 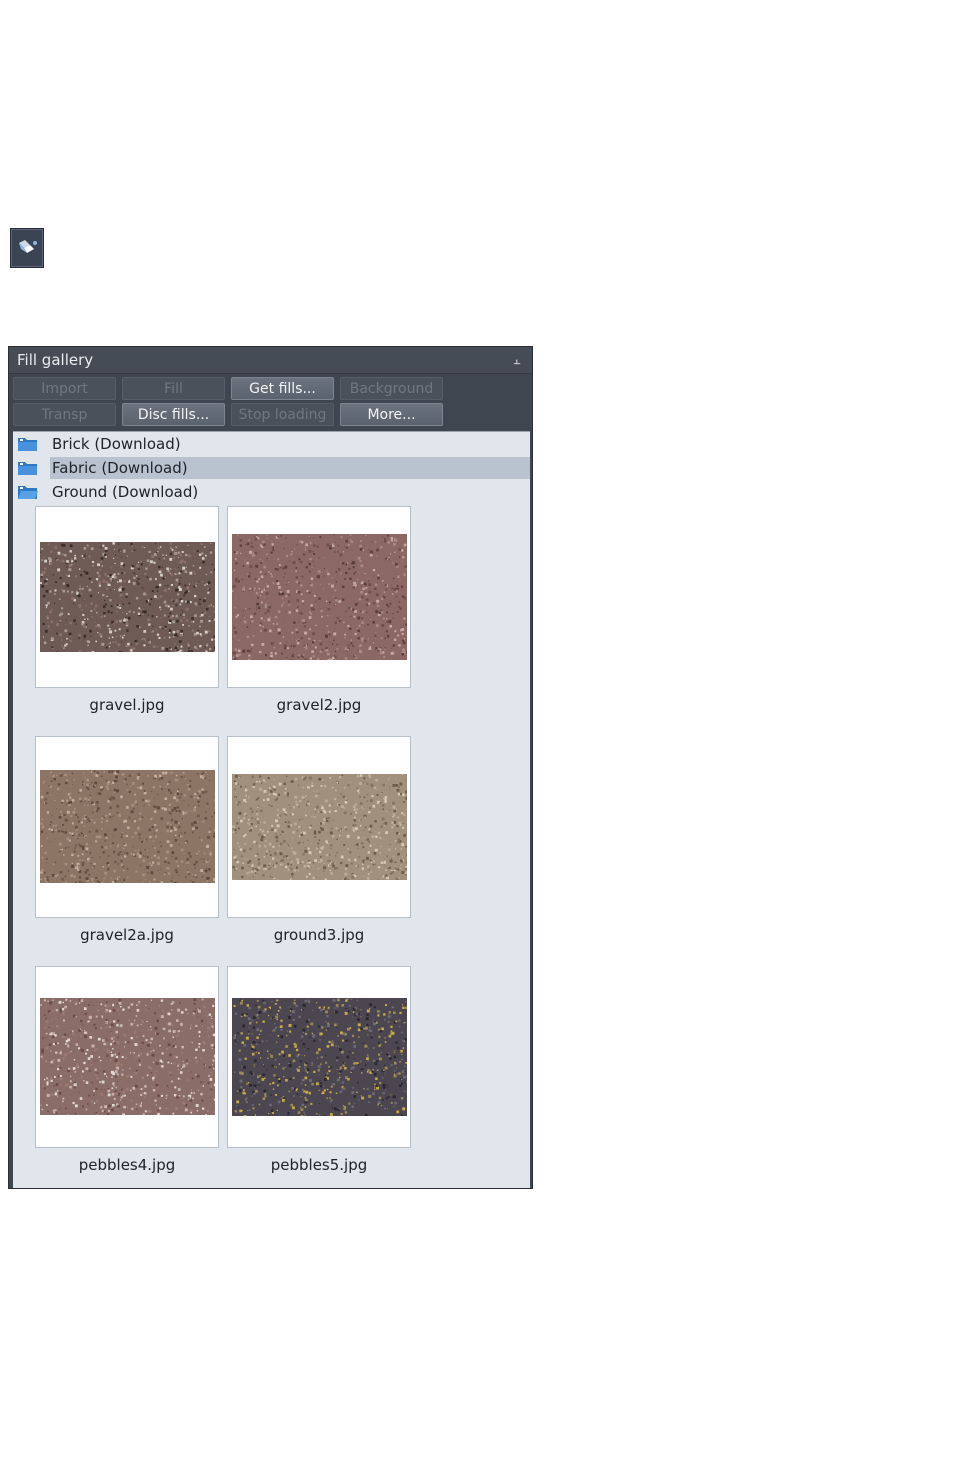 I want to click on thumbnail-caption: ground3.jpg, so click(x=319, y=935).